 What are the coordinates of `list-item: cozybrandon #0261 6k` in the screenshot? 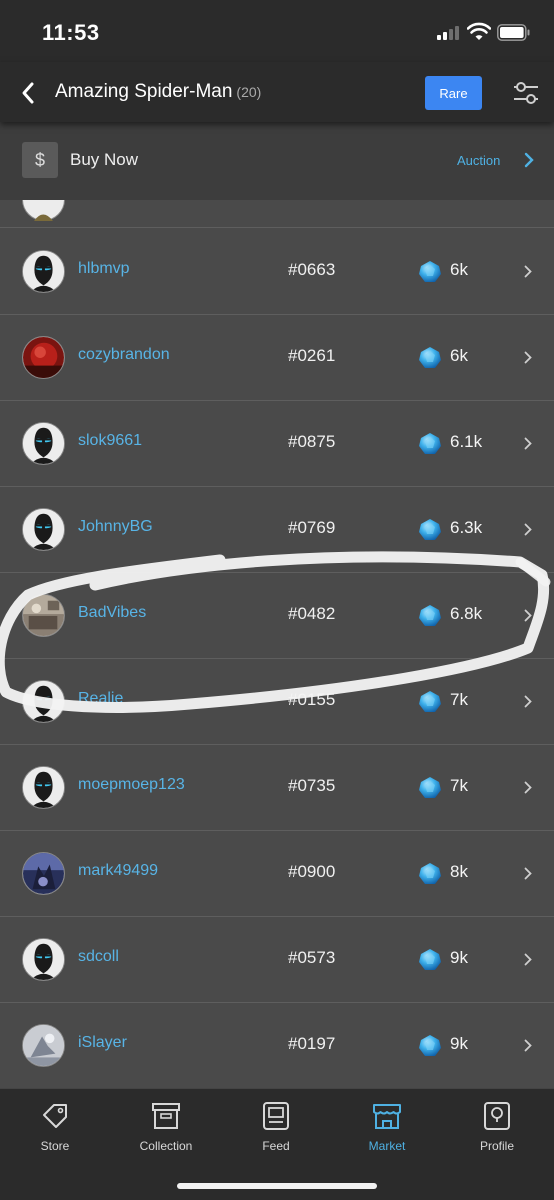 It's located at (277, 358).